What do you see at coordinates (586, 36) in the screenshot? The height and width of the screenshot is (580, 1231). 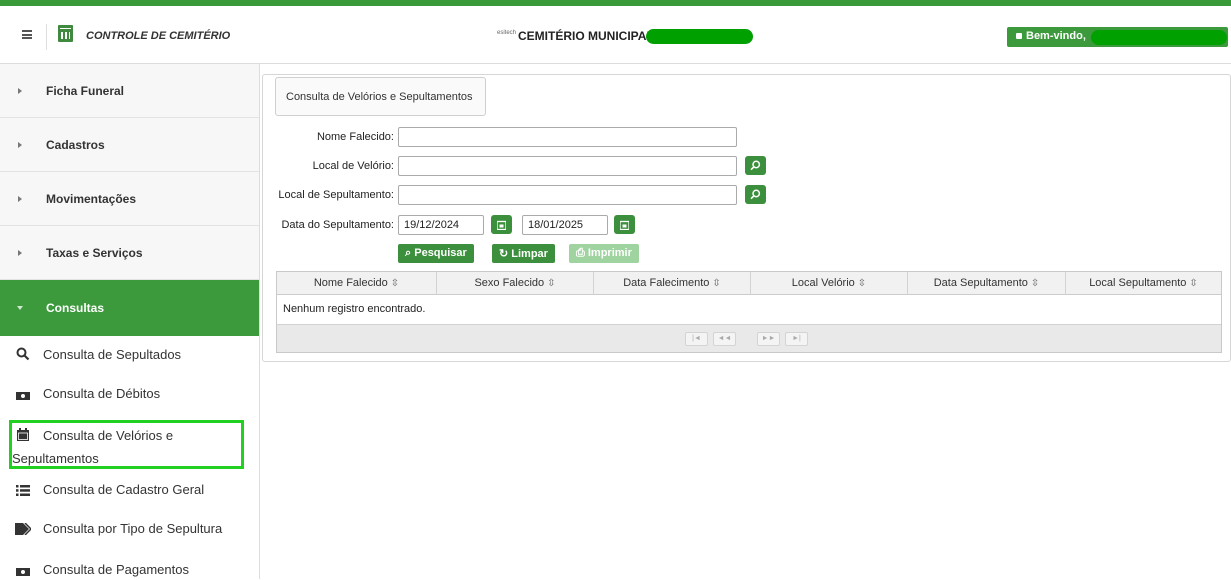 I see `site-title: CEMITÉRIO MUNICIPAL` at bounding box center [586, 36].